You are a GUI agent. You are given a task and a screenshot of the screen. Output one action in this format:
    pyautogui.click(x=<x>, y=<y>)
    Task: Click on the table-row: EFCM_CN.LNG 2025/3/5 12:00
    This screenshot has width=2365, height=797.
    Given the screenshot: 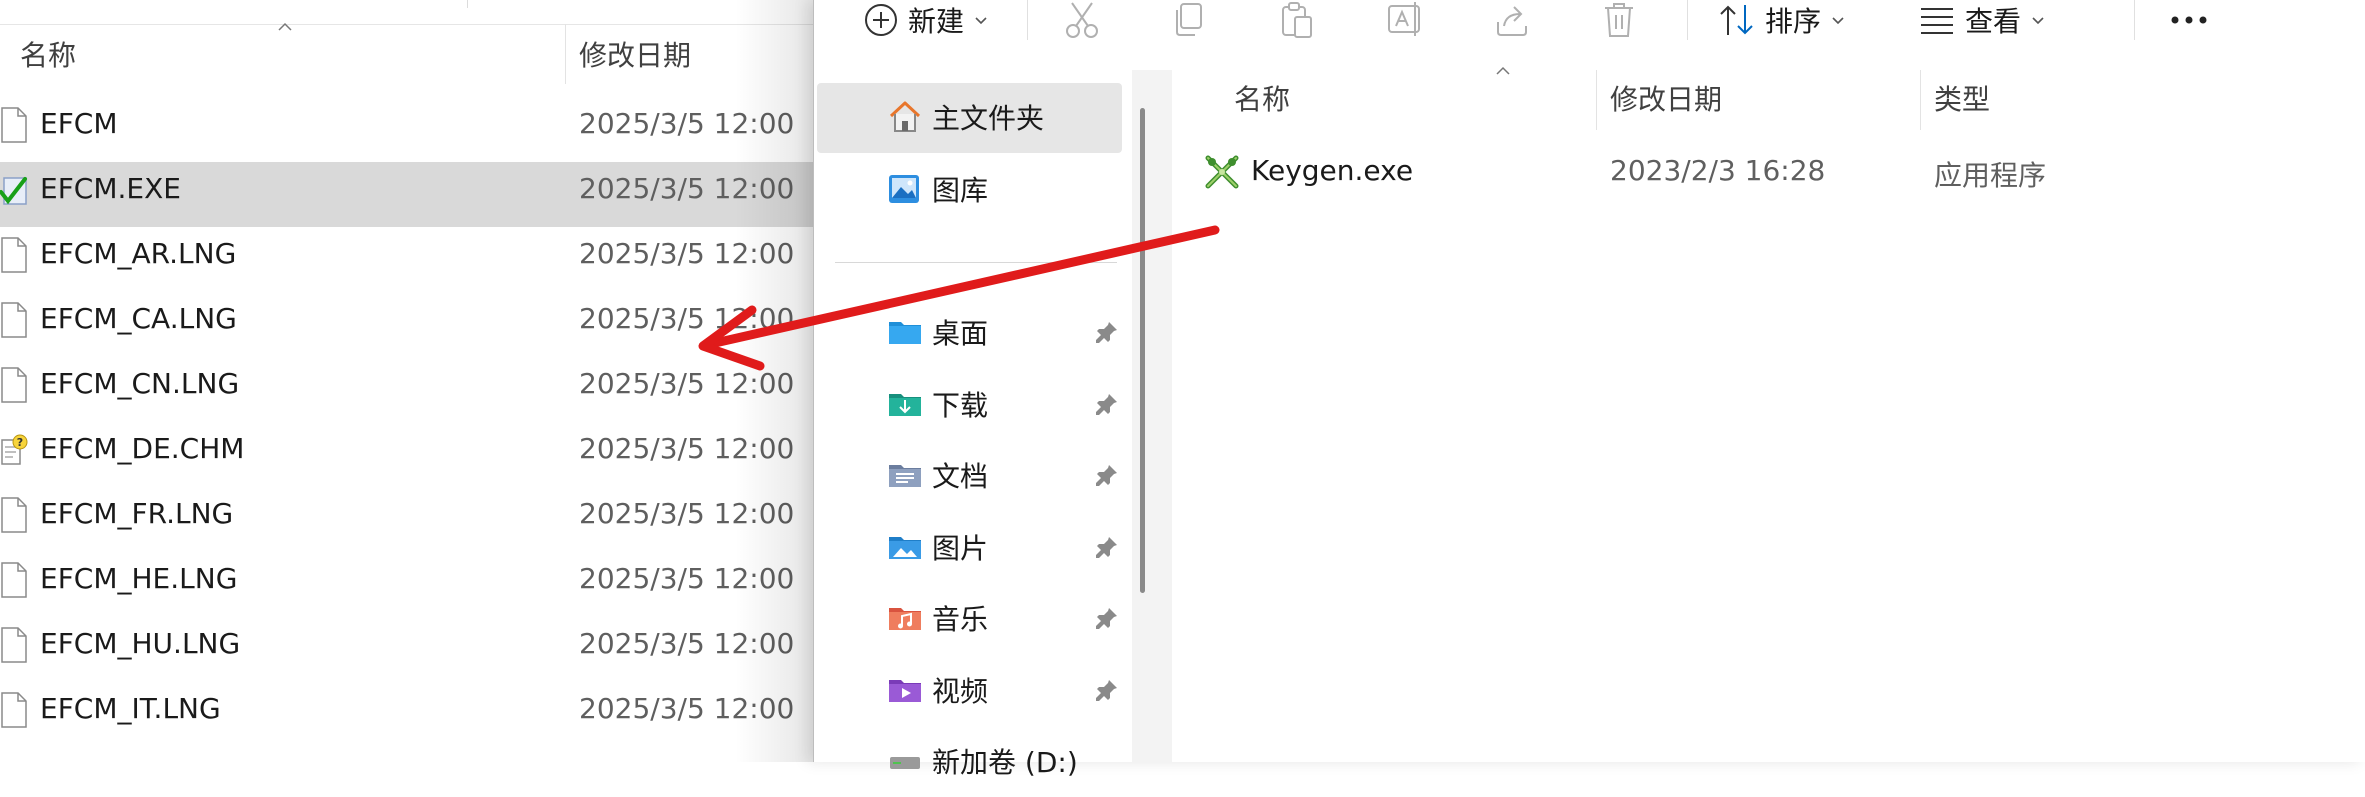 What is the action you would take?
    pyautogui.click(x=407, y=389)
    